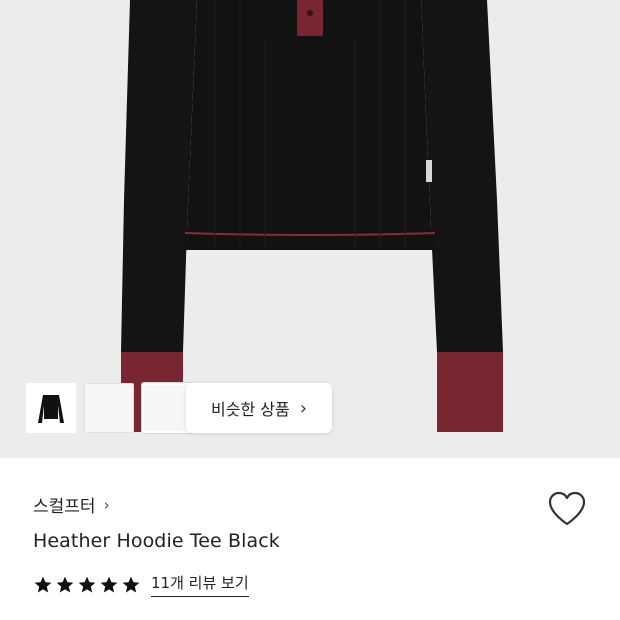 The image size is (620, 620). I want to click on heart-icon, so click(567, 509).